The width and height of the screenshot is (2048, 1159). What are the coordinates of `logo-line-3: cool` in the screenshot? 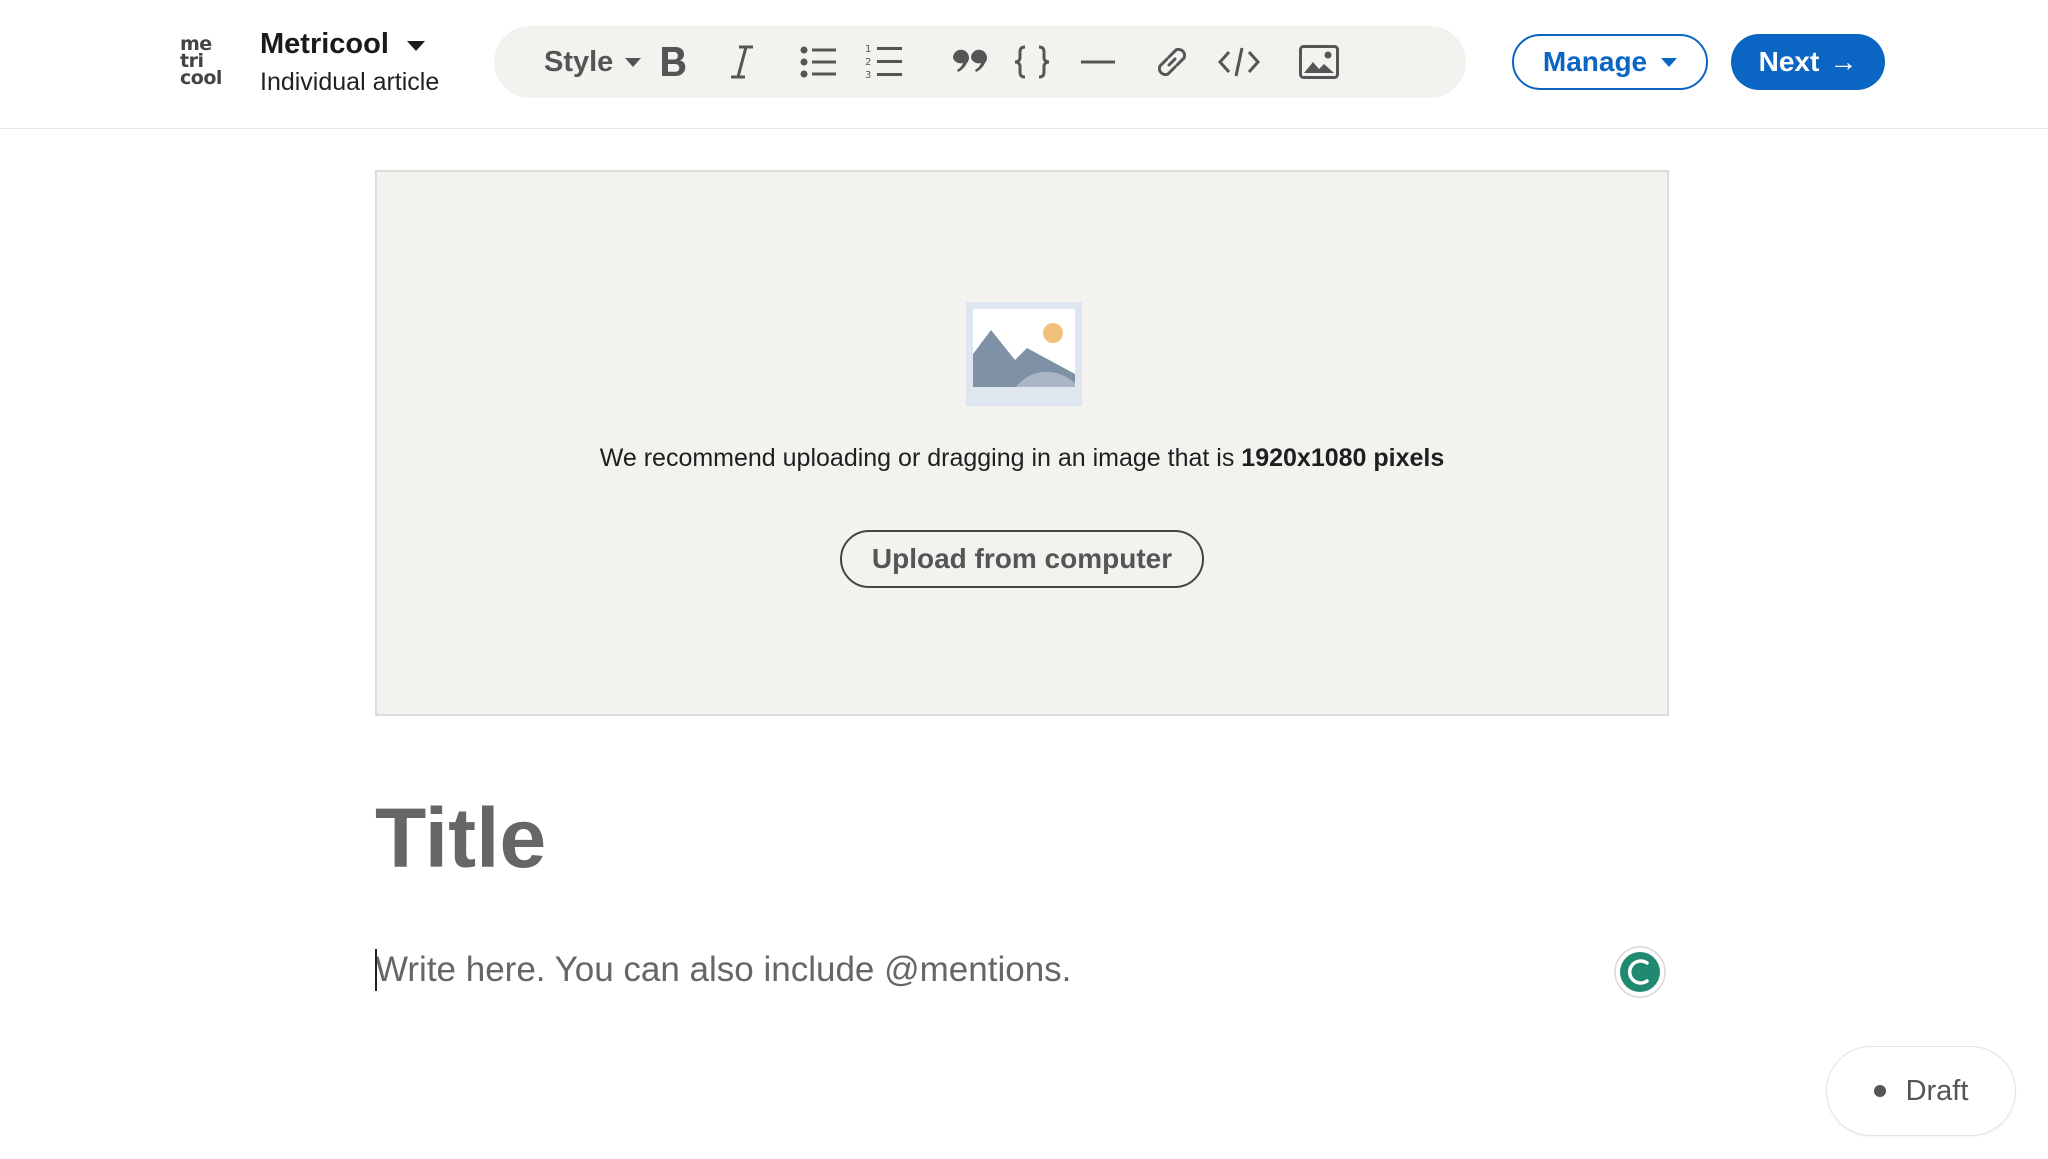 It's located at (201, 78).